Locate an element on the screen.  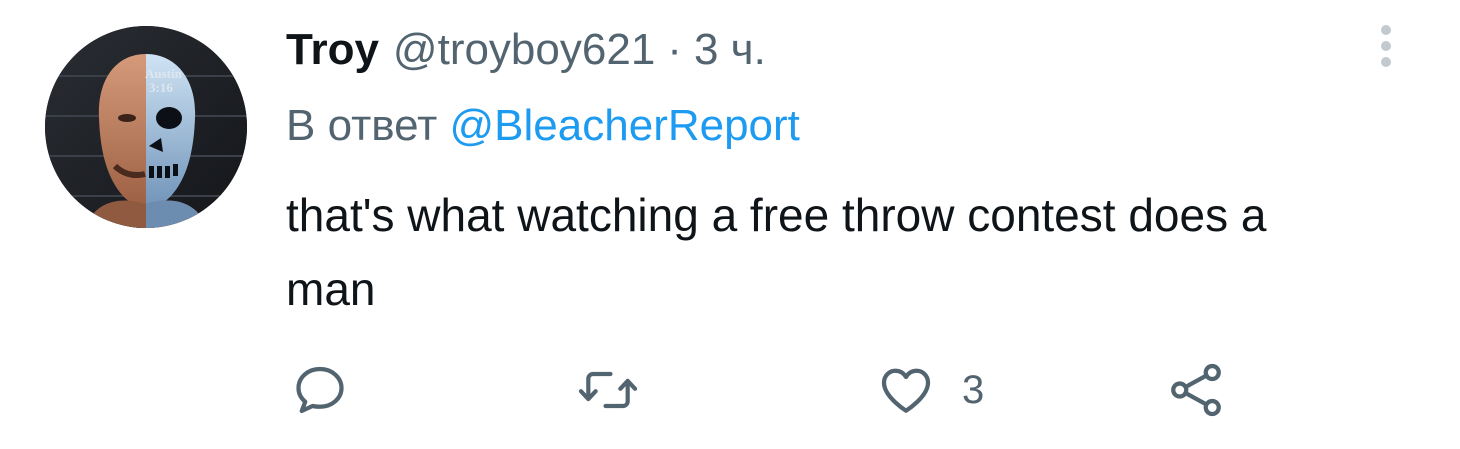
tweet-header: Troy @troyboy621 · 3 ч. is located at coordinates (526, 50).